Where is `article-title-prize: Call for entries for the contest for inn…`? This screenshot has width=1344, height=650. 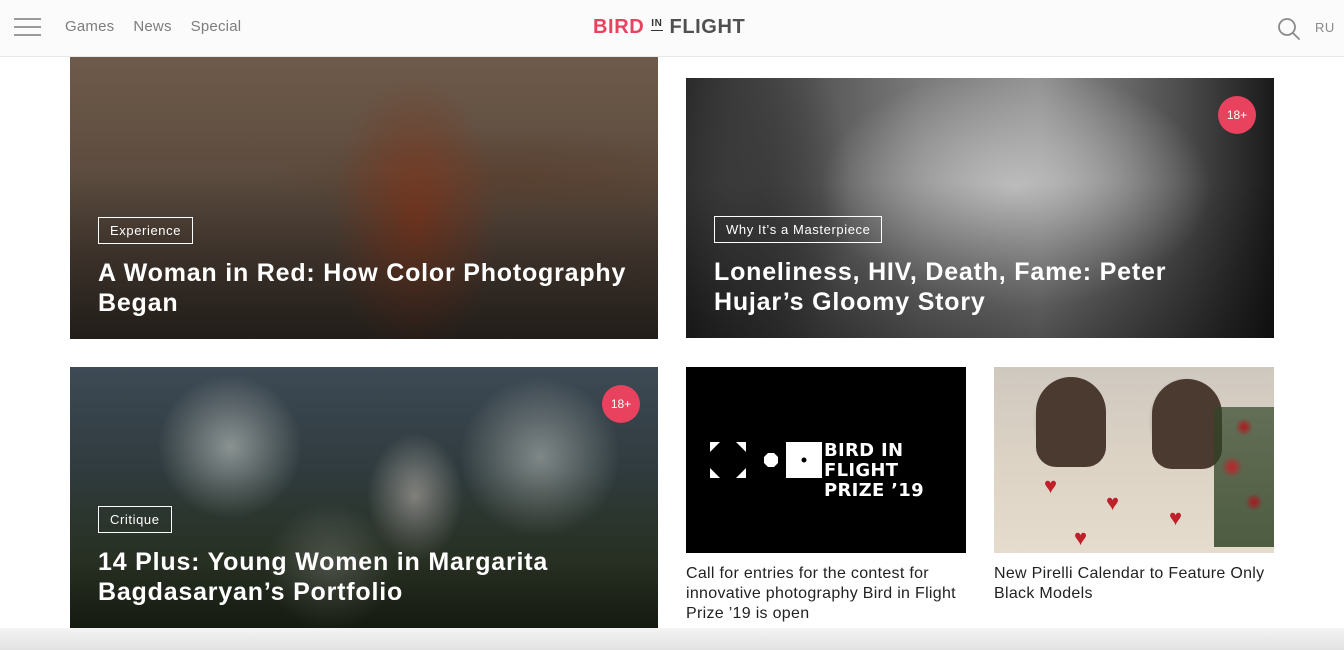
article-title-prize: Call for entries for the contest for inn… is located at coordinates (821, 594).